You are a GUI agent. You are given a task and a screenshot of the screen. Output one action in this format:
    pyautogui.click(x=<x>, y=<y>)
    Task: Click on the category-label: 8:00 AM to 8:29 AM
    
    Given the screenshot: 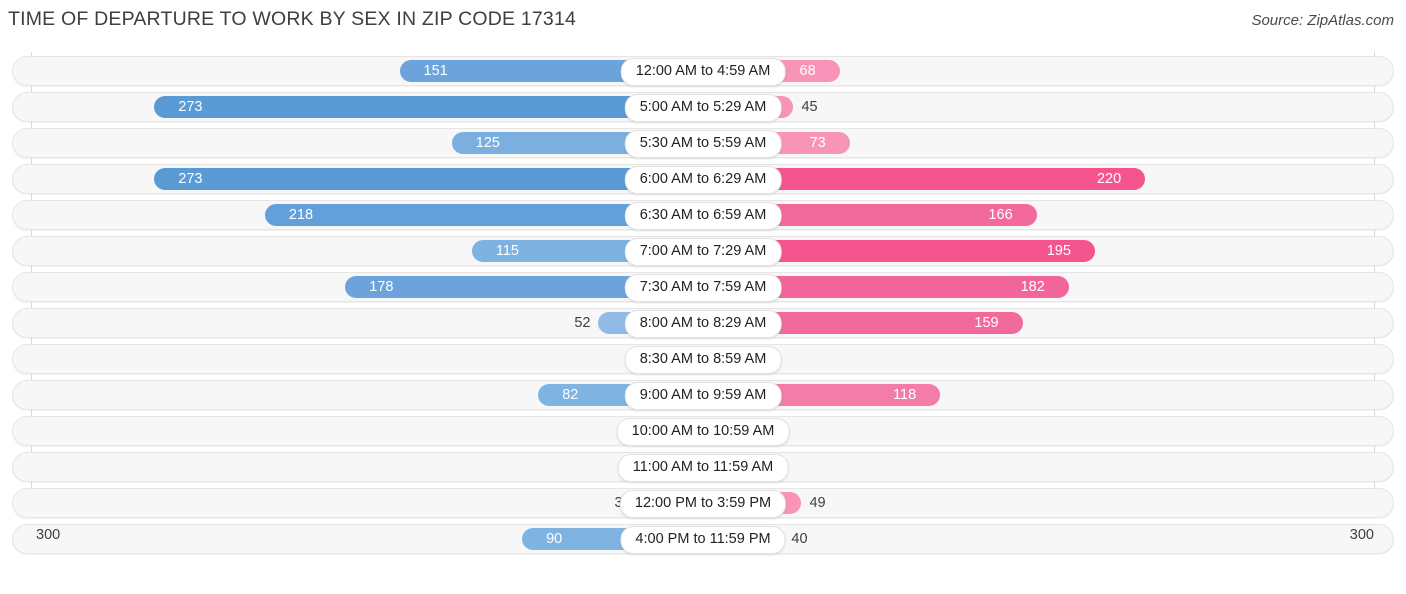 What is the action you would take?
    pyautogui.click(x=703, y=324)
    